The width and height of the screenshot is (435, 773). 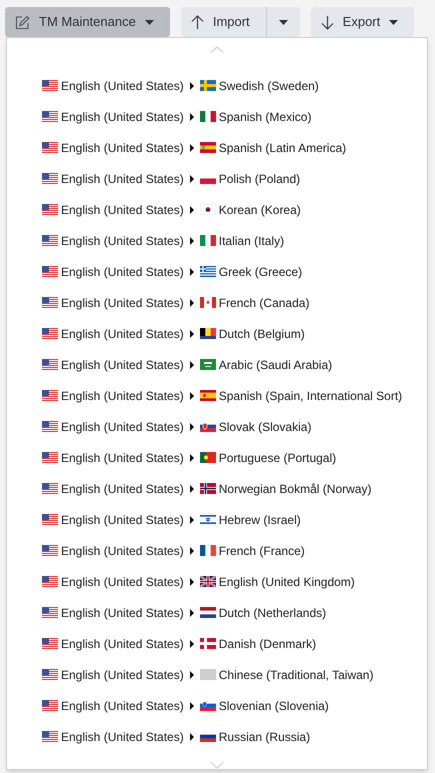 I want to click on target-language: Polish (Poland), so click(x=259, y=179).